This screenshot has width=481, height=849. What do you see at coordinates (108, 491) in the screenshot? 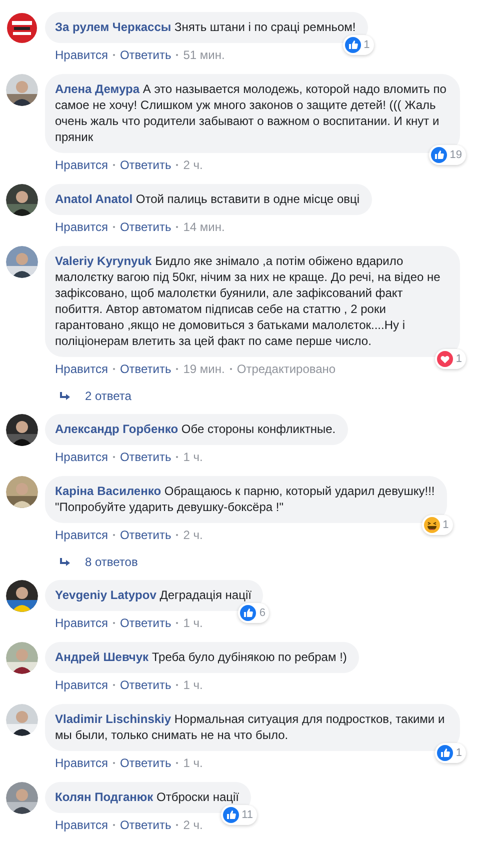
I see `author-link: Каріна Василенко` at bounding box center [108, 491].